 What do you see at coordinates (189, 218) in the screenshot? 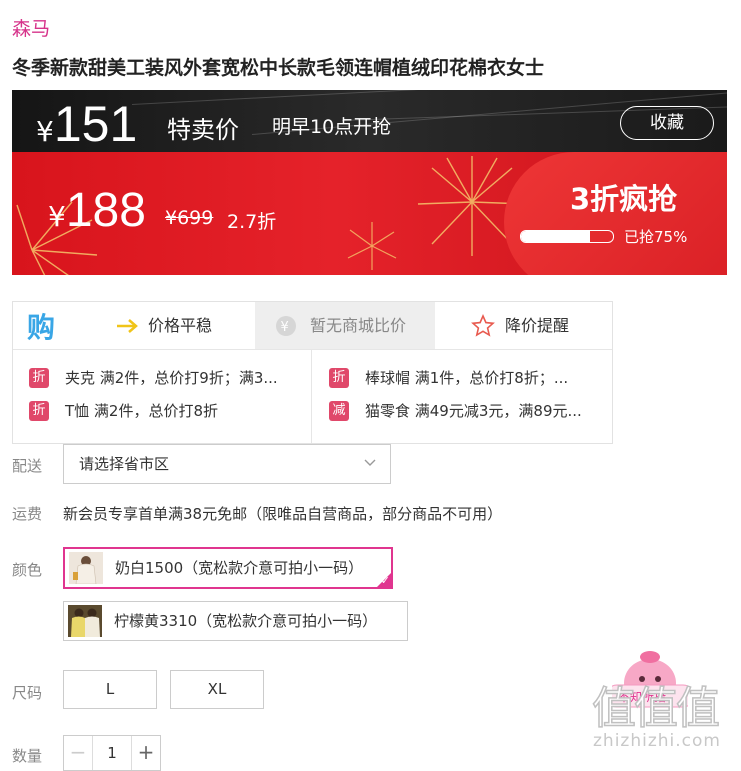
I see `original-price: ¥699` at bounding box center [189, 218].